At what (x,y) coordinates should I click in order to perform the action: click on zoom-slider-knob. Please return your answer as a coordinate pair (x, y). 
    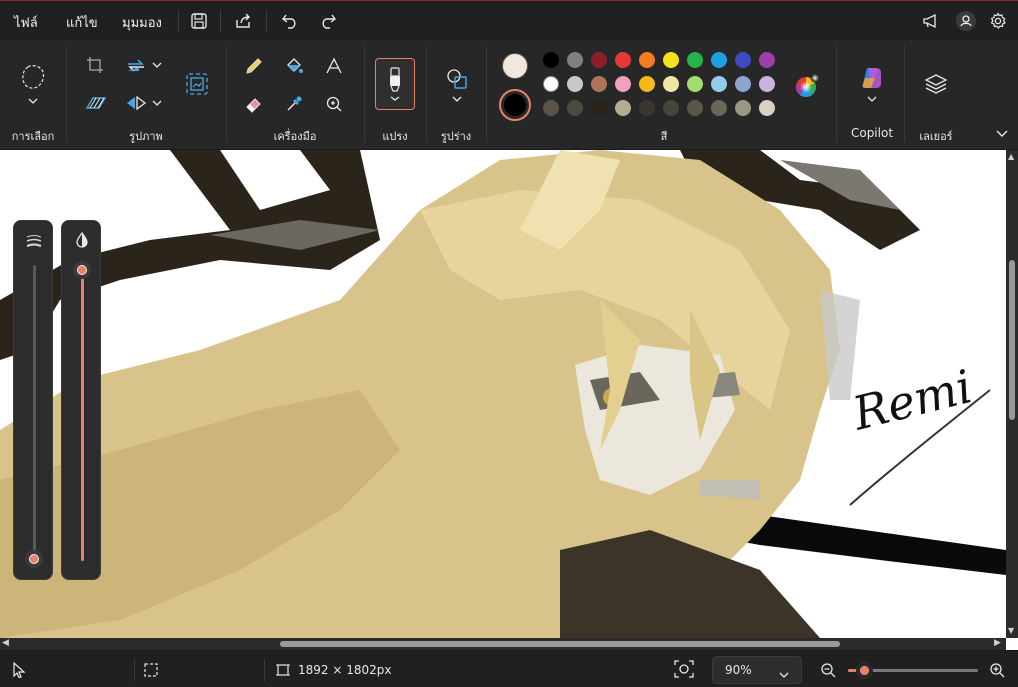
    Looking at the image, I should click on (864, 670).